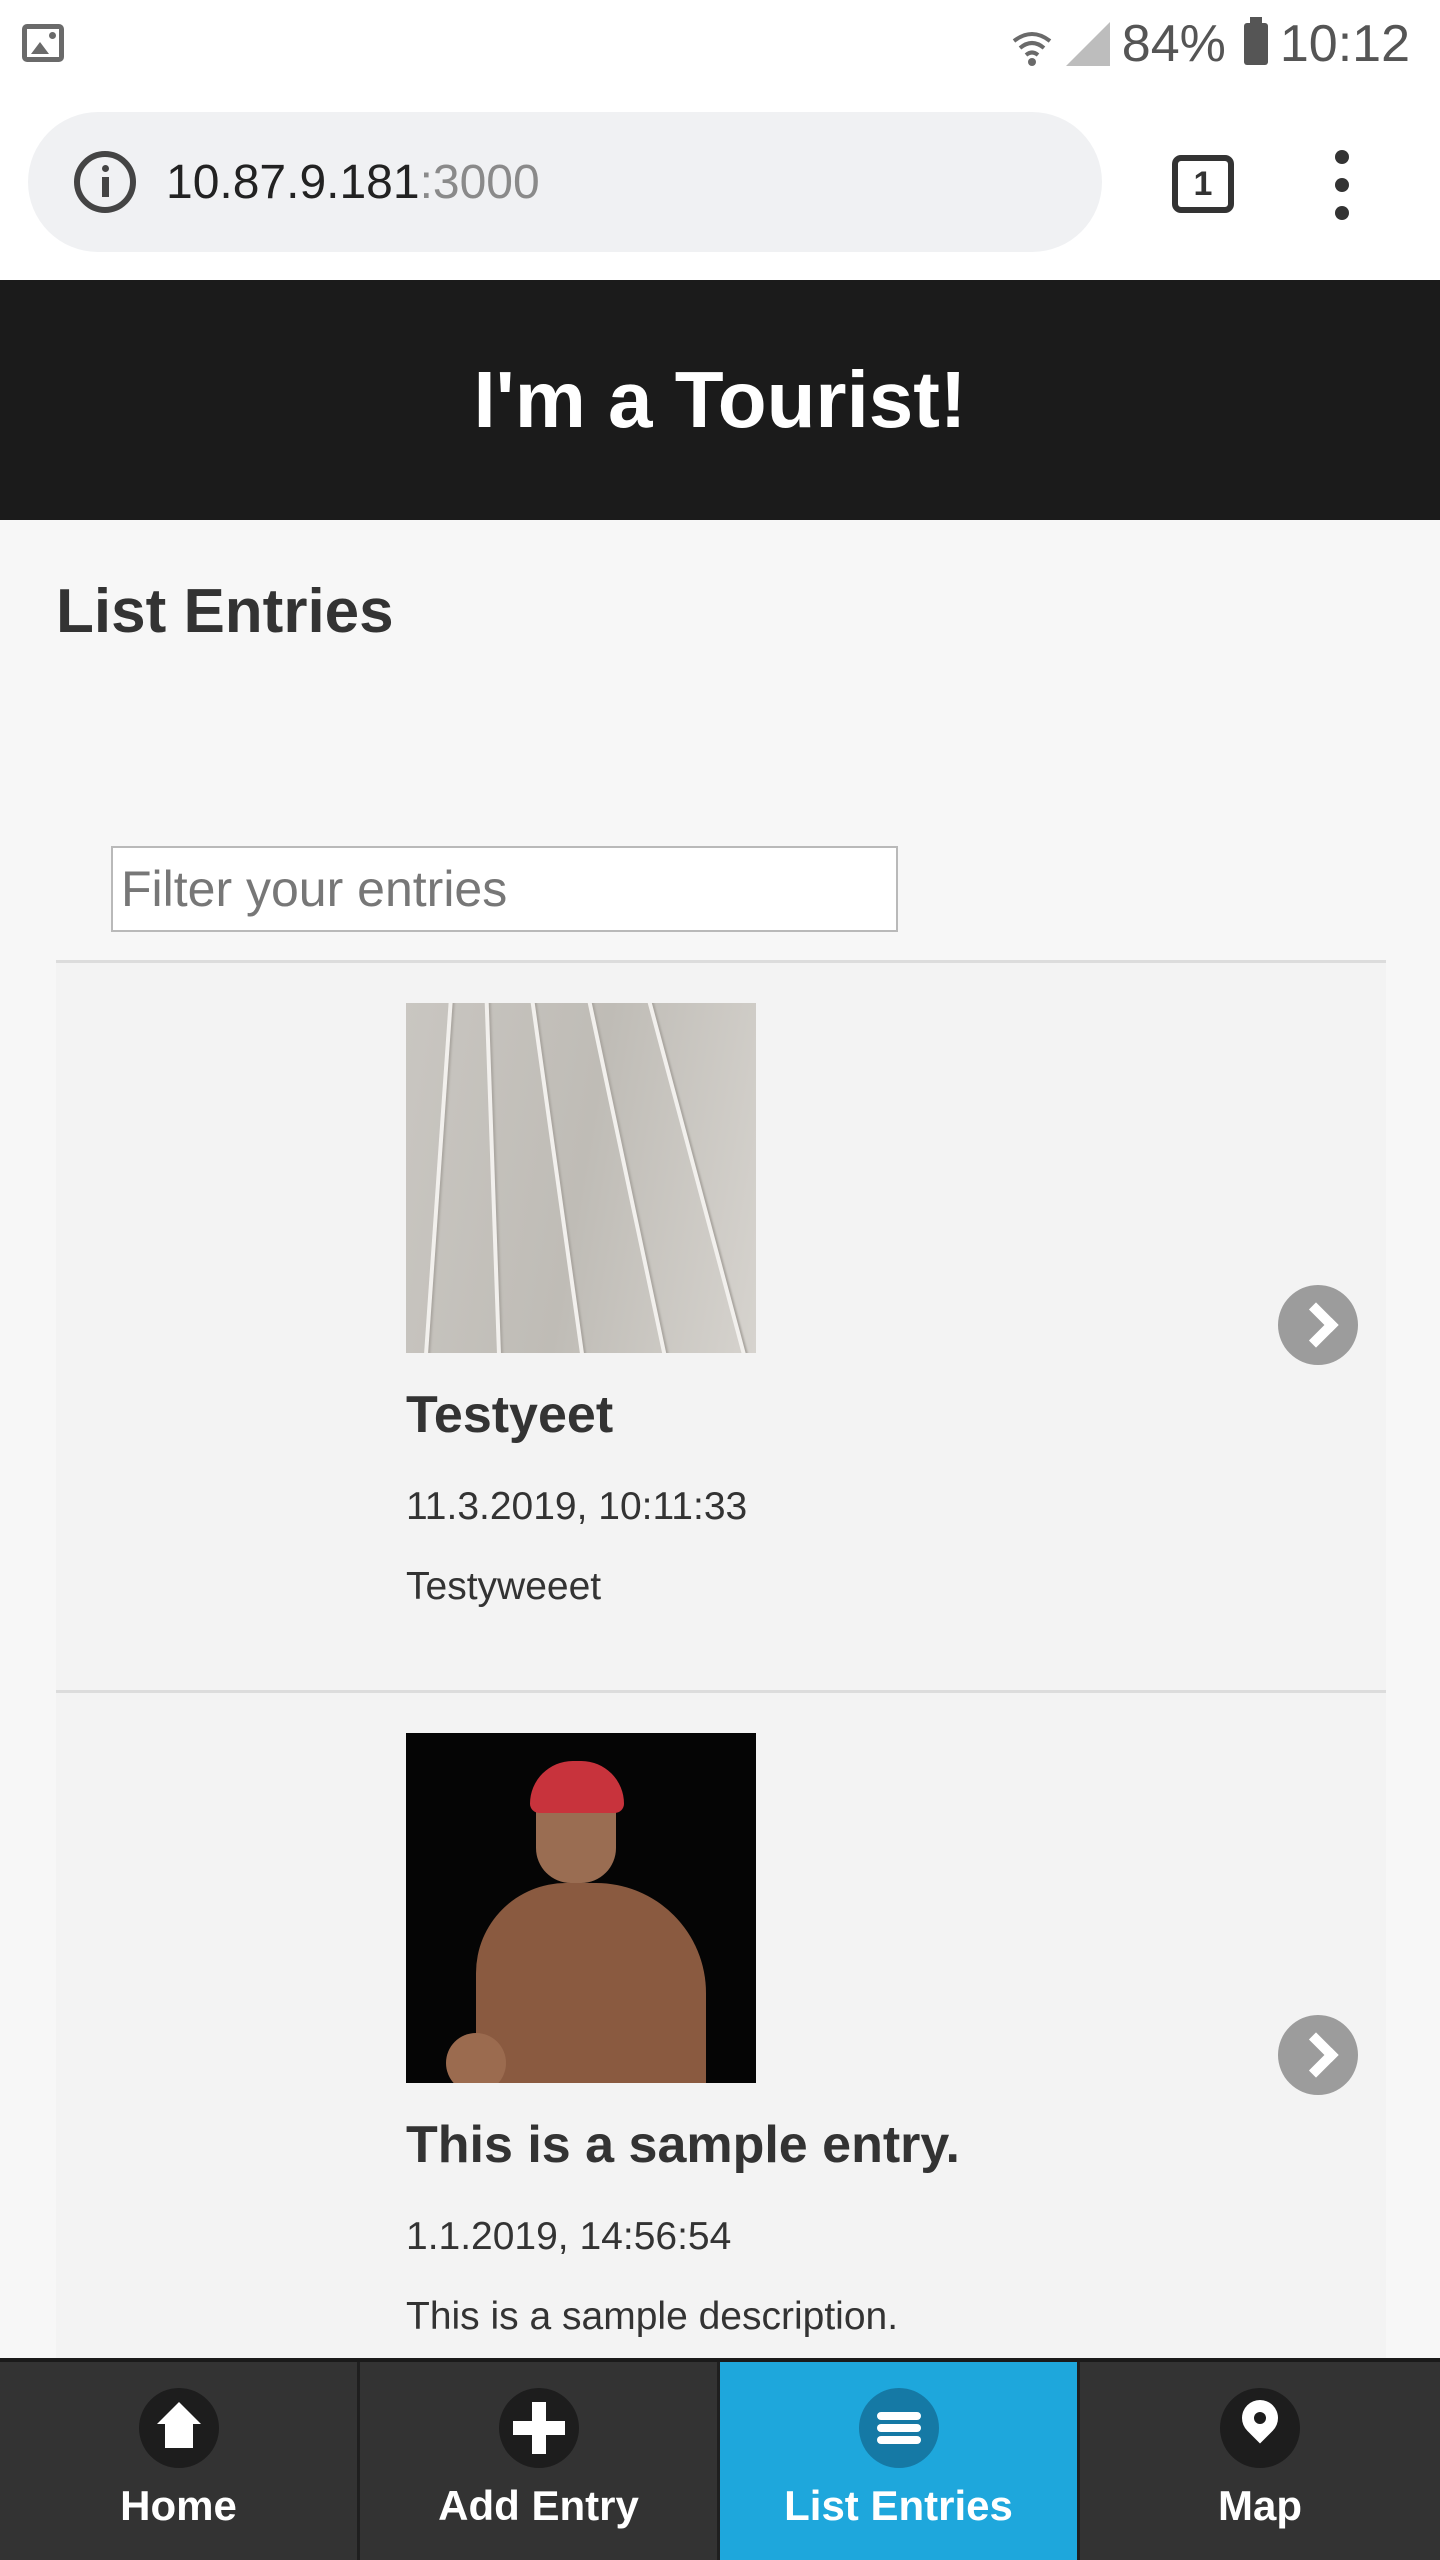 This screenshot has height=2560, width=1440. What do you see at coordinates (538, 2505) in the screenshot?
I see `nav-label: Add Entry` at bounding box center [538, 2505].